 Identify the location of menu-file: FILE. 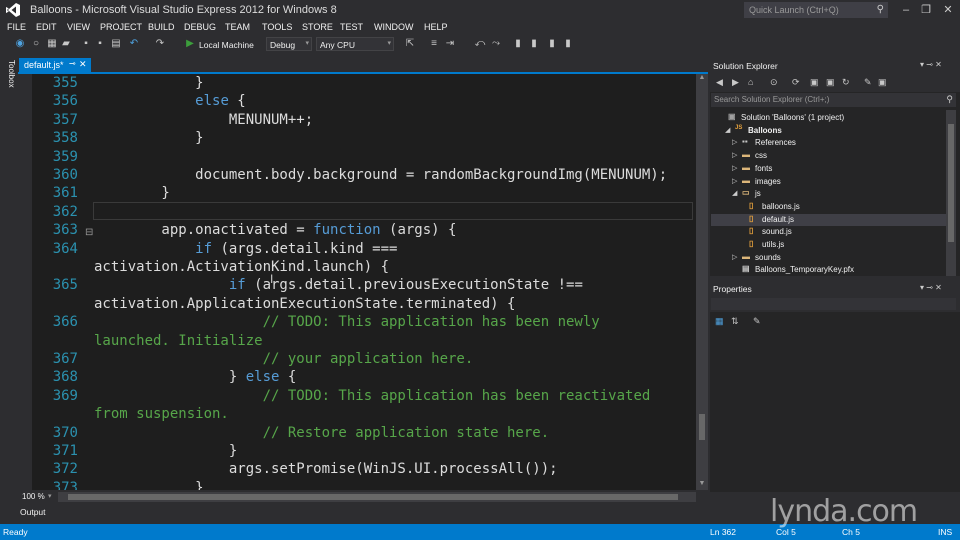
(16, 27).